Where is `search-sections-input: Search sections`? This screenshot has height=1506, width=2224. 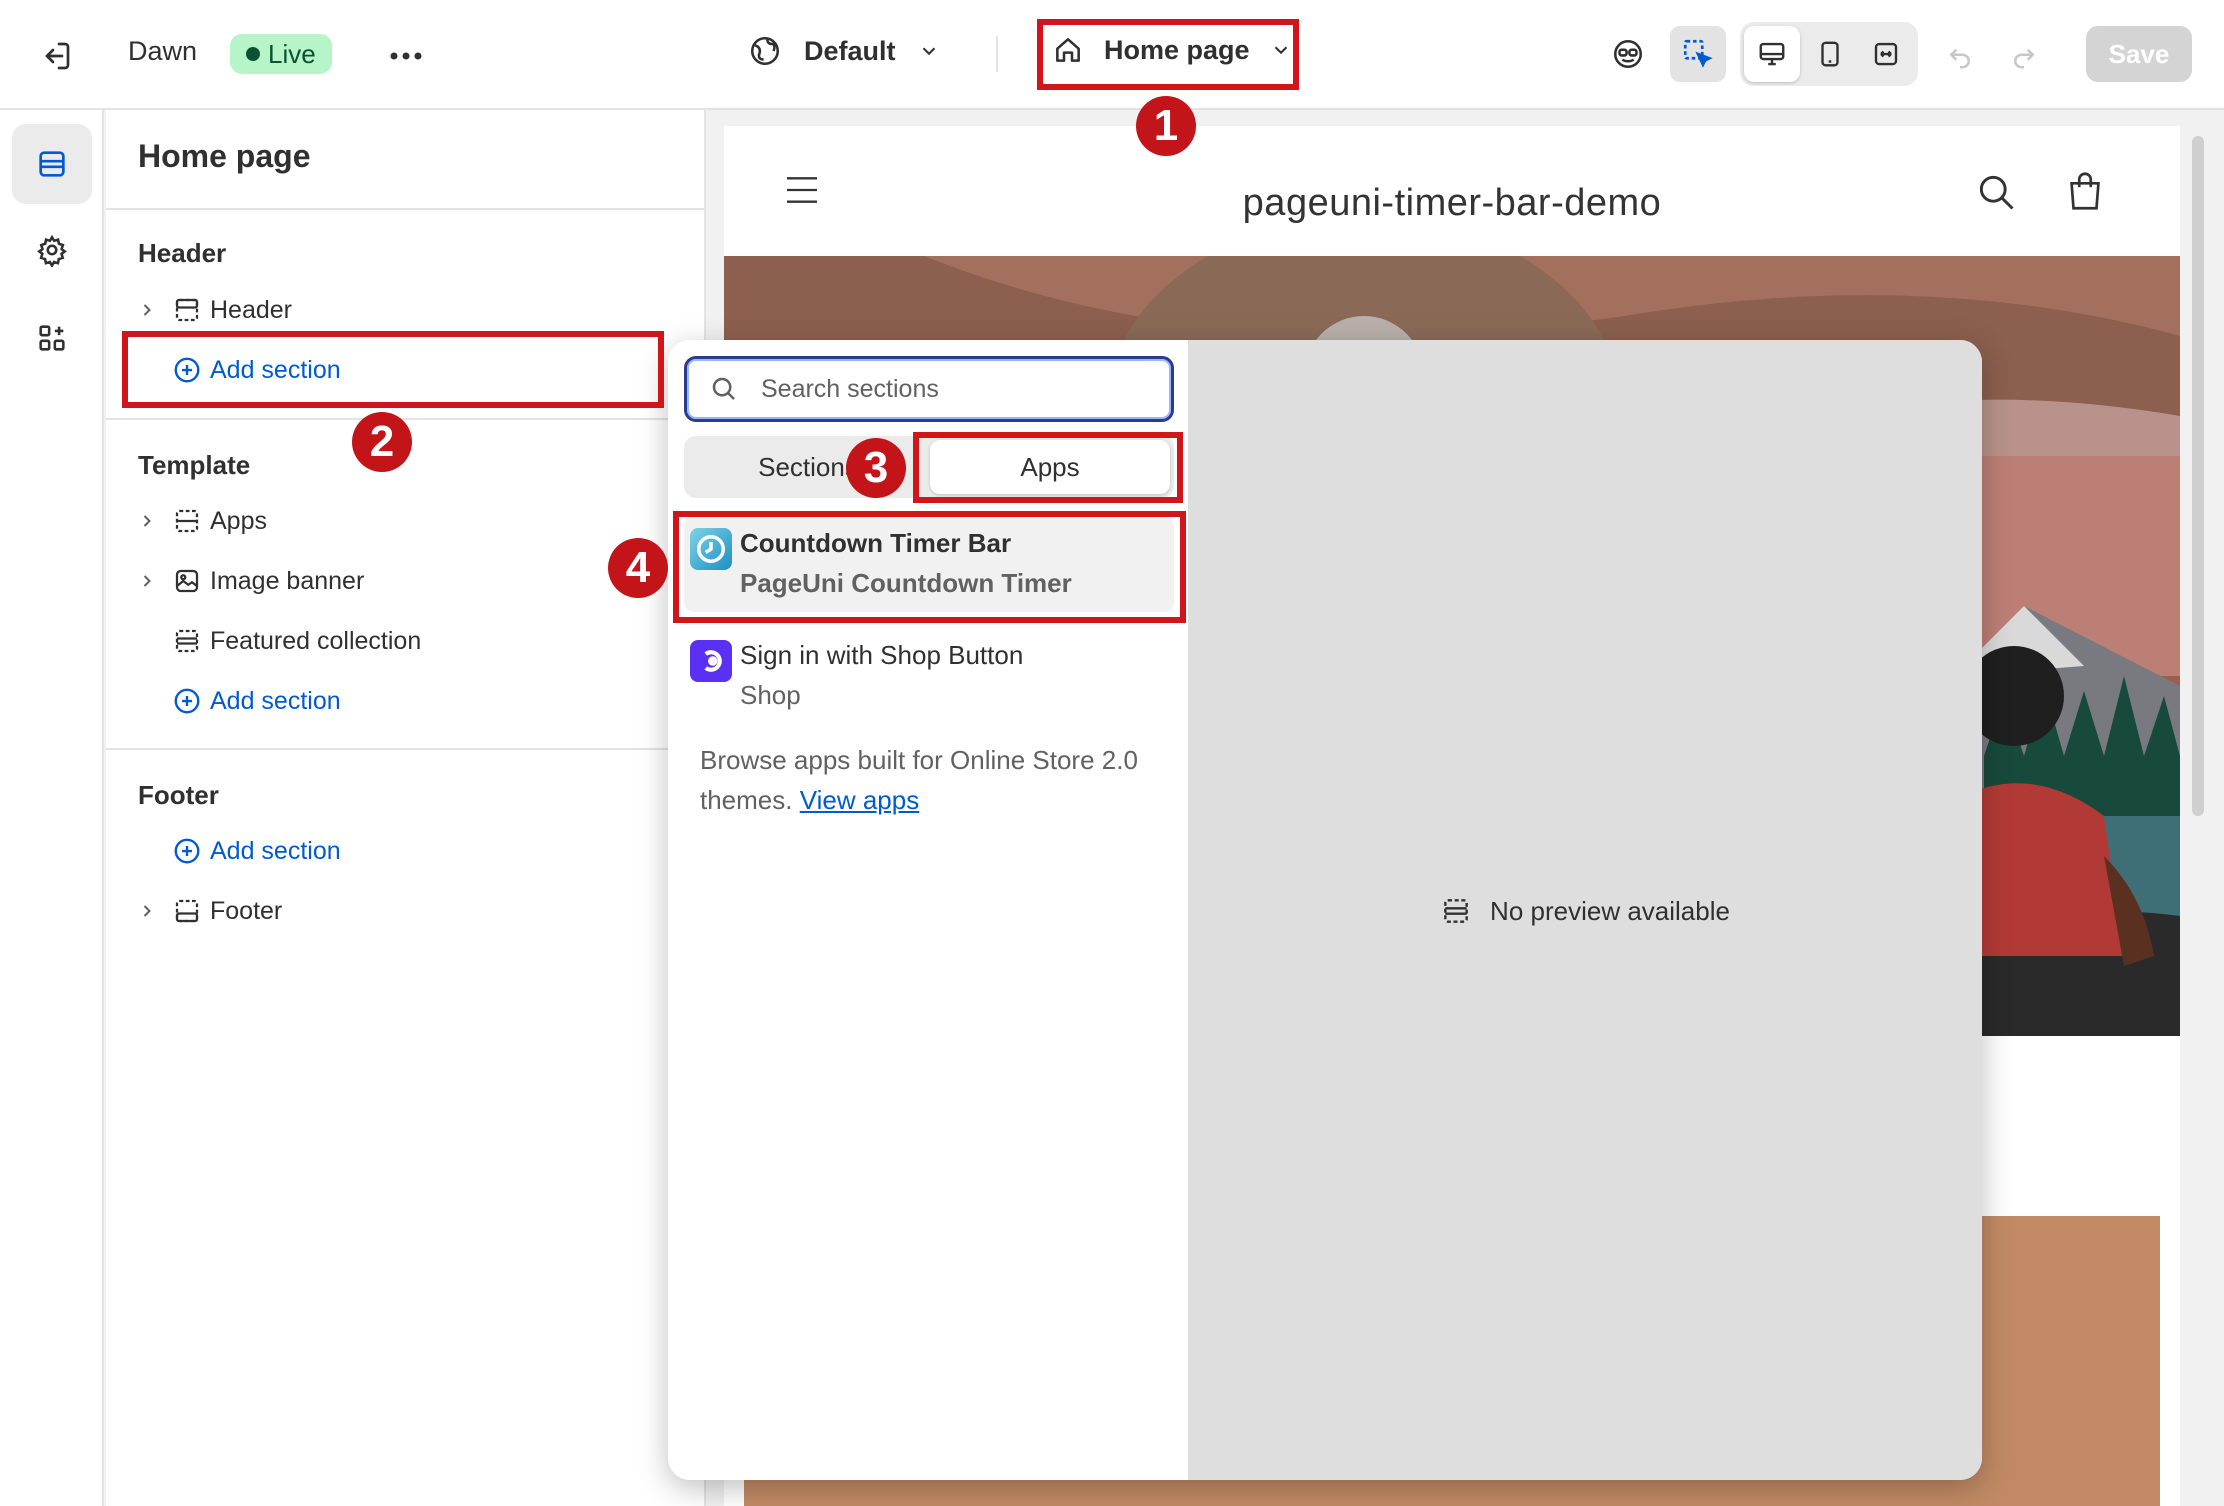
search-sections-input: Search sections is located at coordinates (929, 389).